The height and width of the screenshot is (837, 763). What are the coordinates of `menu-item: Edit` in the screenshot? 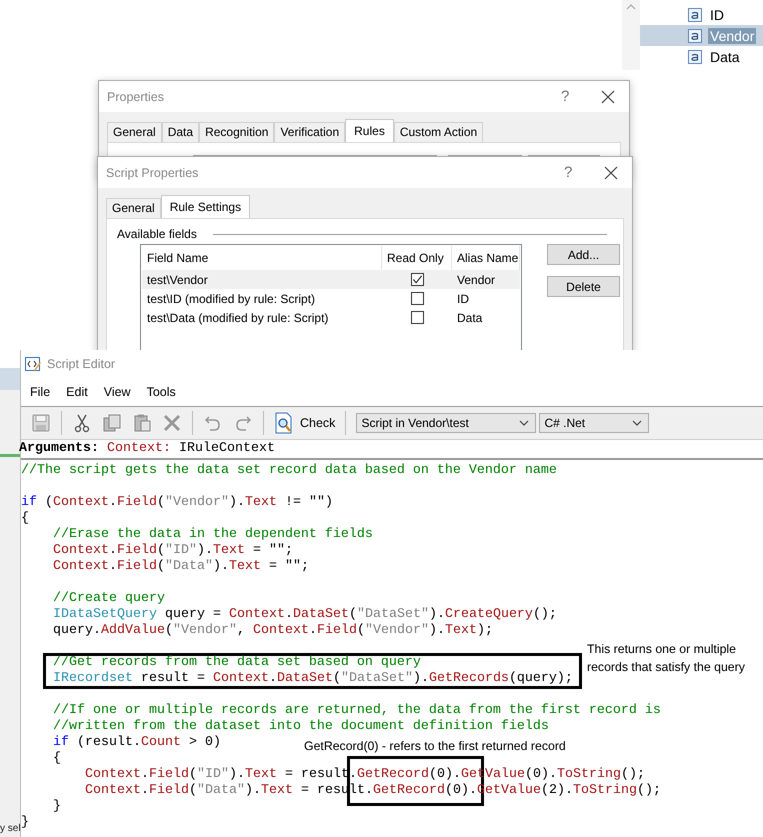 It's located at (77, 392).